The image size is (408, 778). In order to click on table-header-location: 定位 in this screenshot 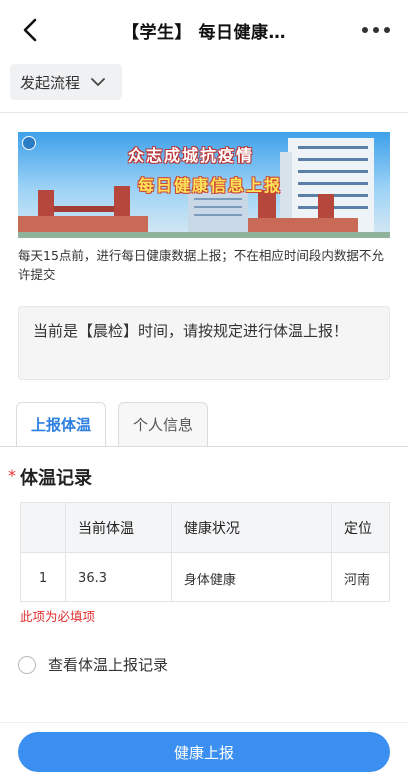, I will do `click(358, 528)`.